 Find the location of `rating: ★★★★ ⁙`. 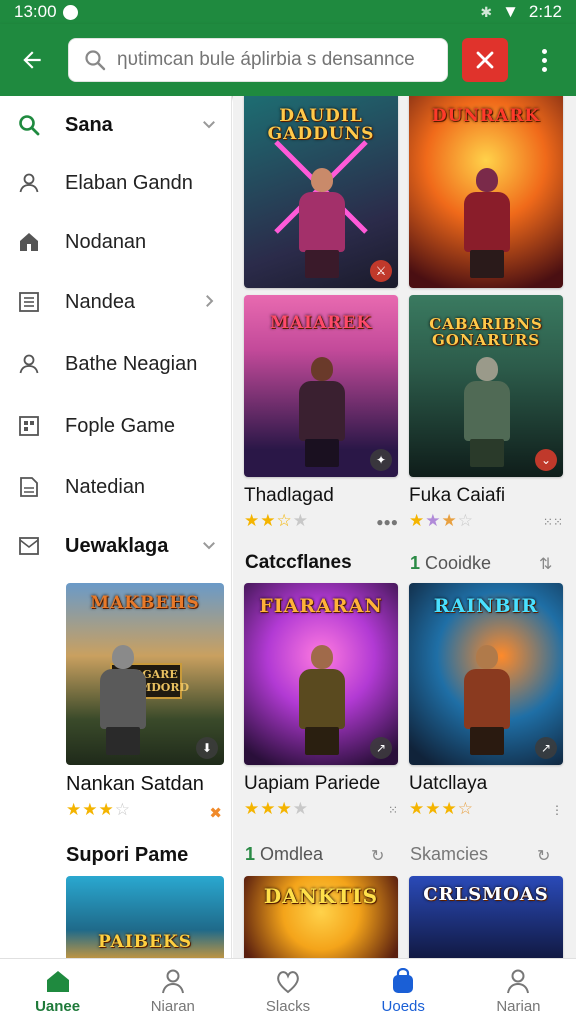

rating: ★★★★ ⁙ is located at coordinates (321, 809).